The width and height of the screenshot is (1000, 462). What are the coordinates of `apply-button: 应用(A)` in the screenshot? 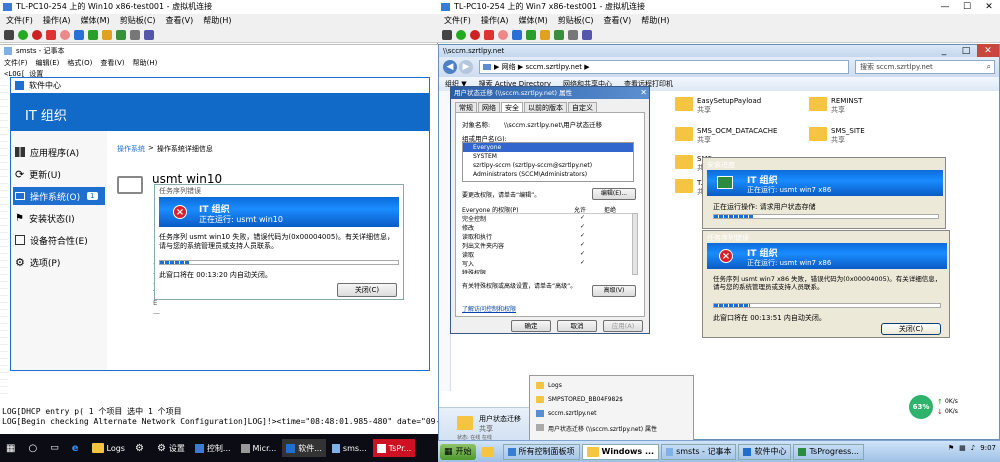 It's located at (623, 326).